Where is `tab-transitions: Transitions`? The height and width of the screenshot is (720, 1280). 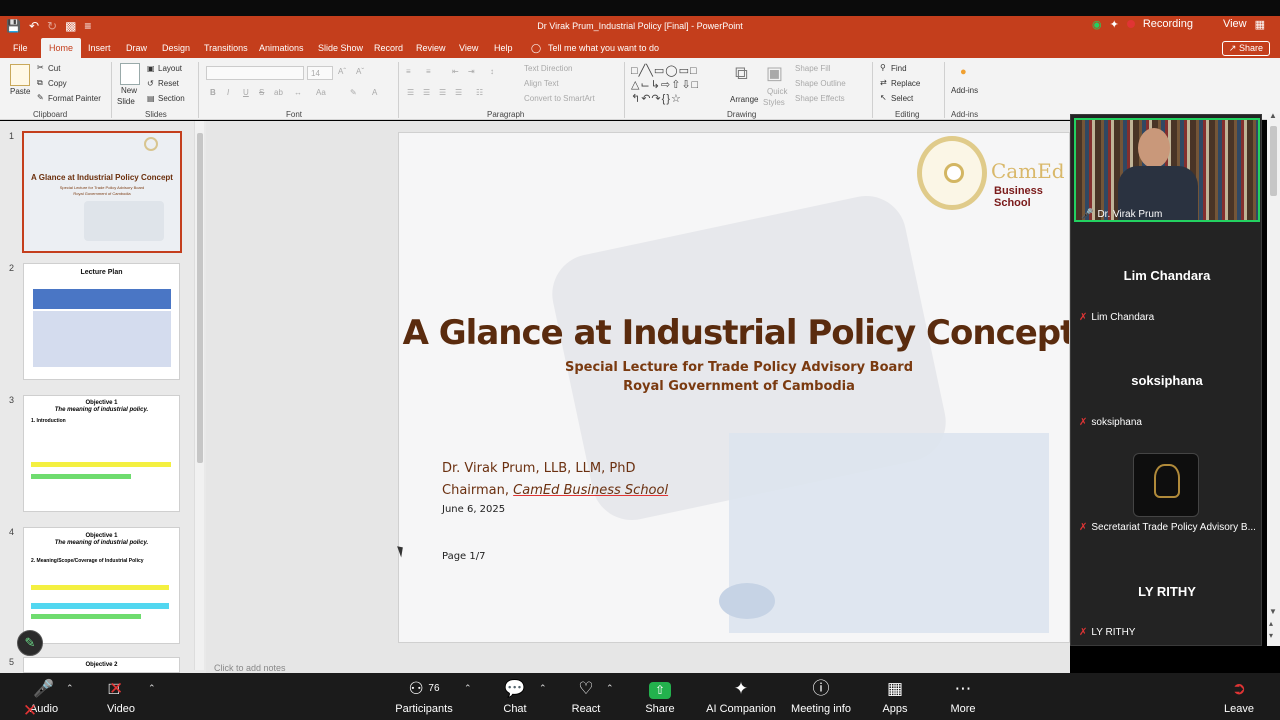 tab-transitions: Transitions is located at coordinates (226, 48).